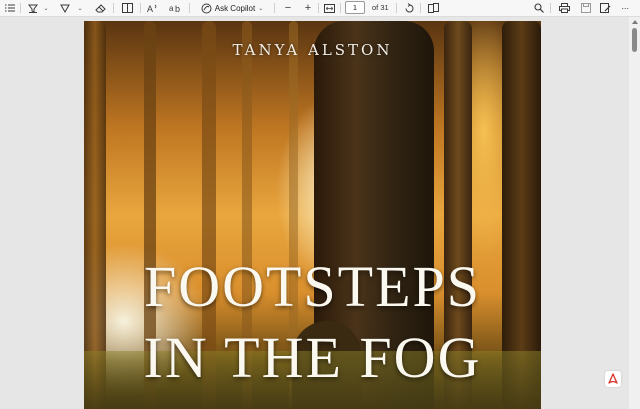 Image resolution: width=640 pixels, height=409 pixels. I want to click on scroll-up-arrow-icon, so click(635, 22).